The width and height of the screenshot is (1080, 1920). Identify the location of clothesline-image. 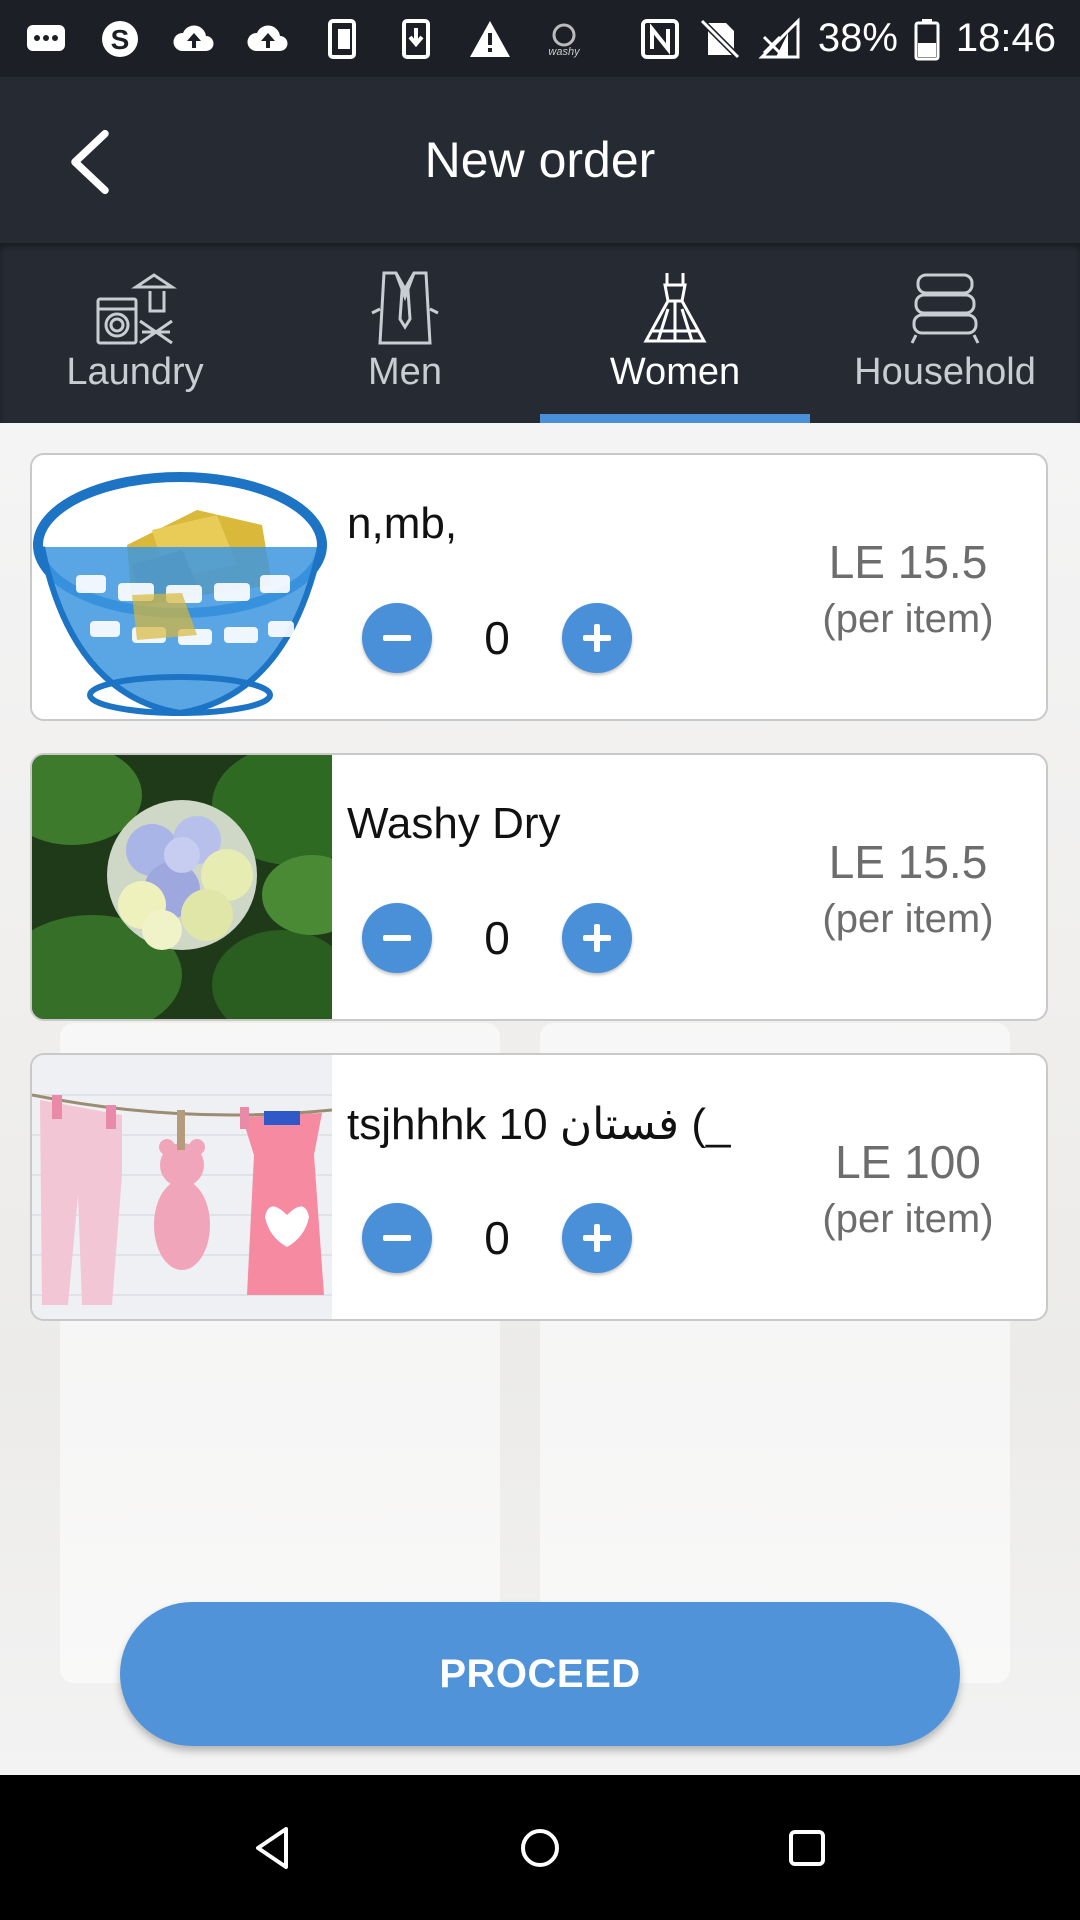
(182, 1187).